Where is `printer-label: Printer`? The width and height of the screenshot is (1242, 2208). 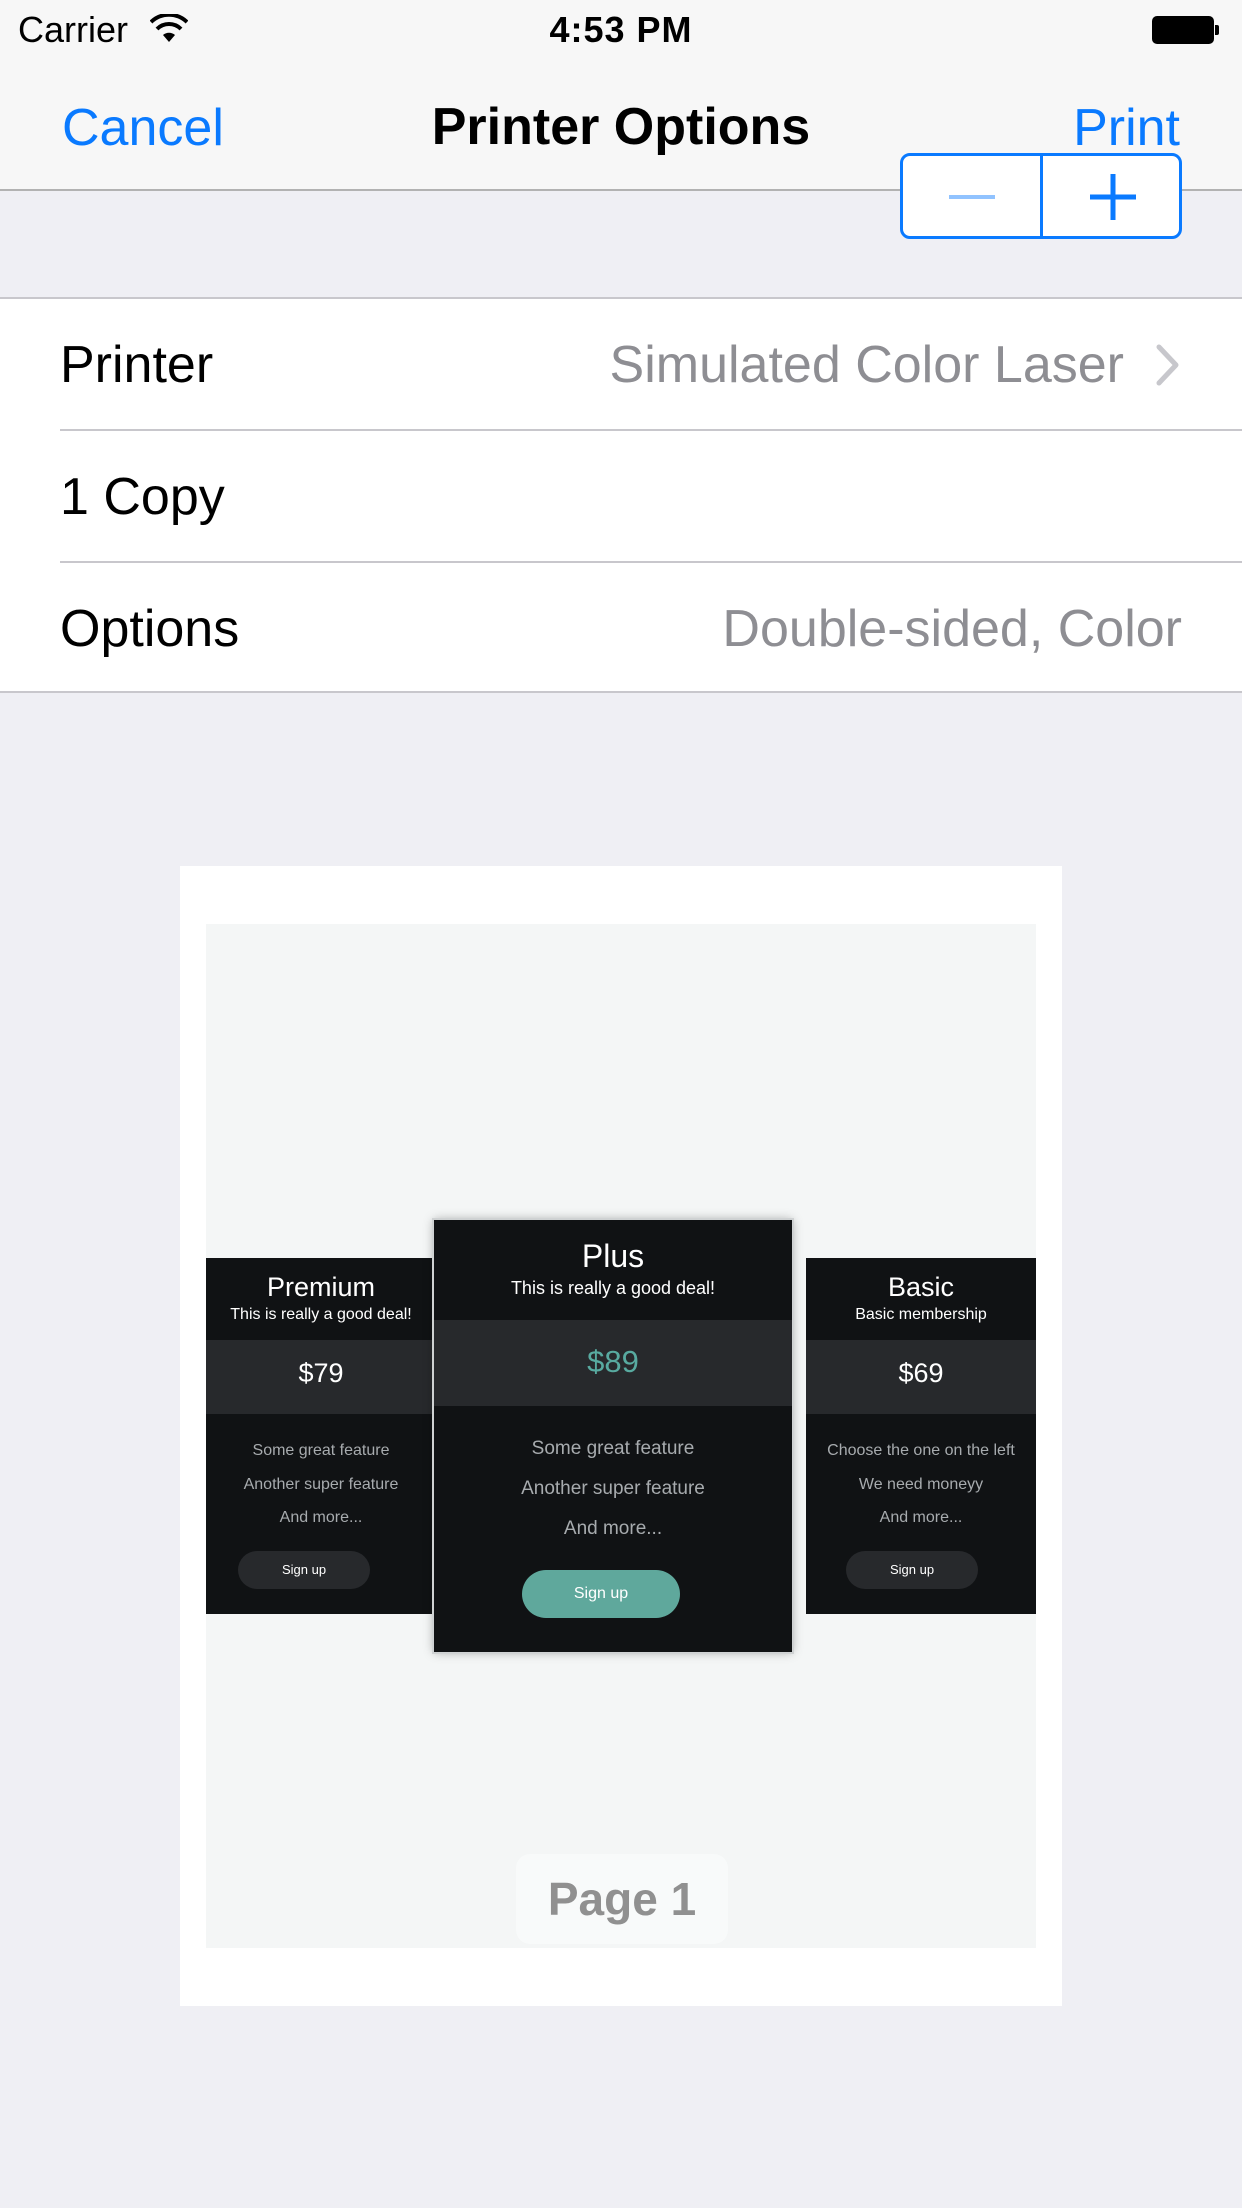 printer-label: Printer is located at coordinates (137, 365).